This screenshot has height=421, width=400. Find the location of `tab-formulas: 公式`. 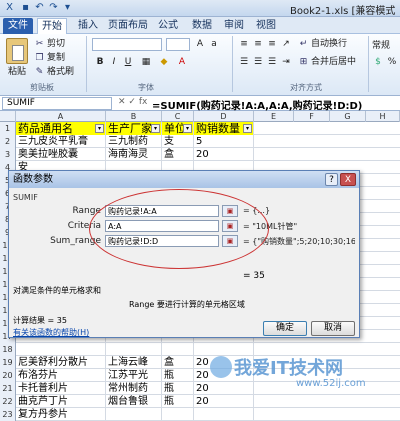

tab-formulas: 公式 is located at coordinates (168, 26).